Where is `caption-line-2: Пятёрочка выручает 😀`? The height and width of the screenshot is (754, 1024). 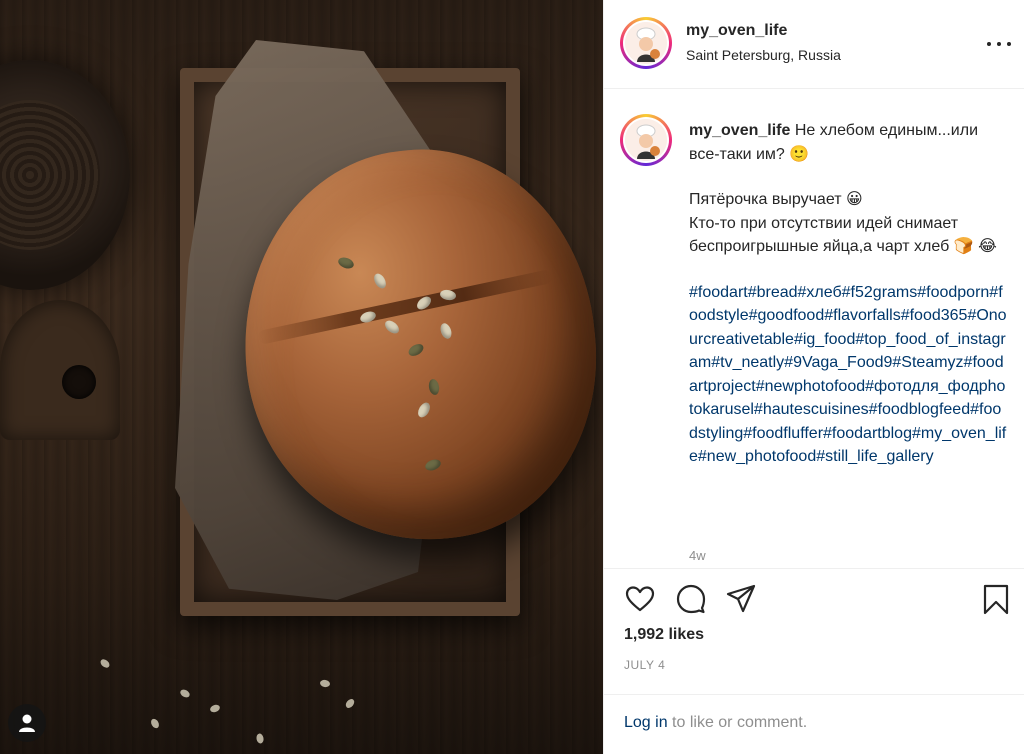
caption-line-2: Пятёрочка выручает 😀 is located at coordinates (776, 199).